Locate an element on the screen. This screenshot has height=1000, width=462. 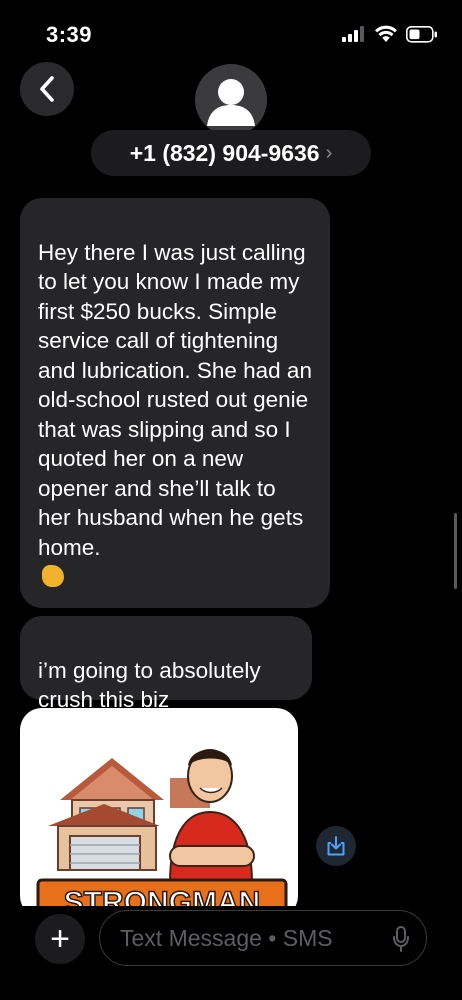
message-text: i’m going to absolutely crush this biz is located at coordinates (149, 685).